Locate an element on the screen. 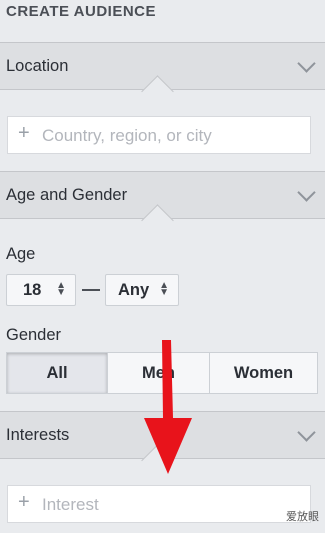 The width and height of the screenshot is (325, 533). age-max-select: Any ▲ ▼ is located at coordinates (142, 290).